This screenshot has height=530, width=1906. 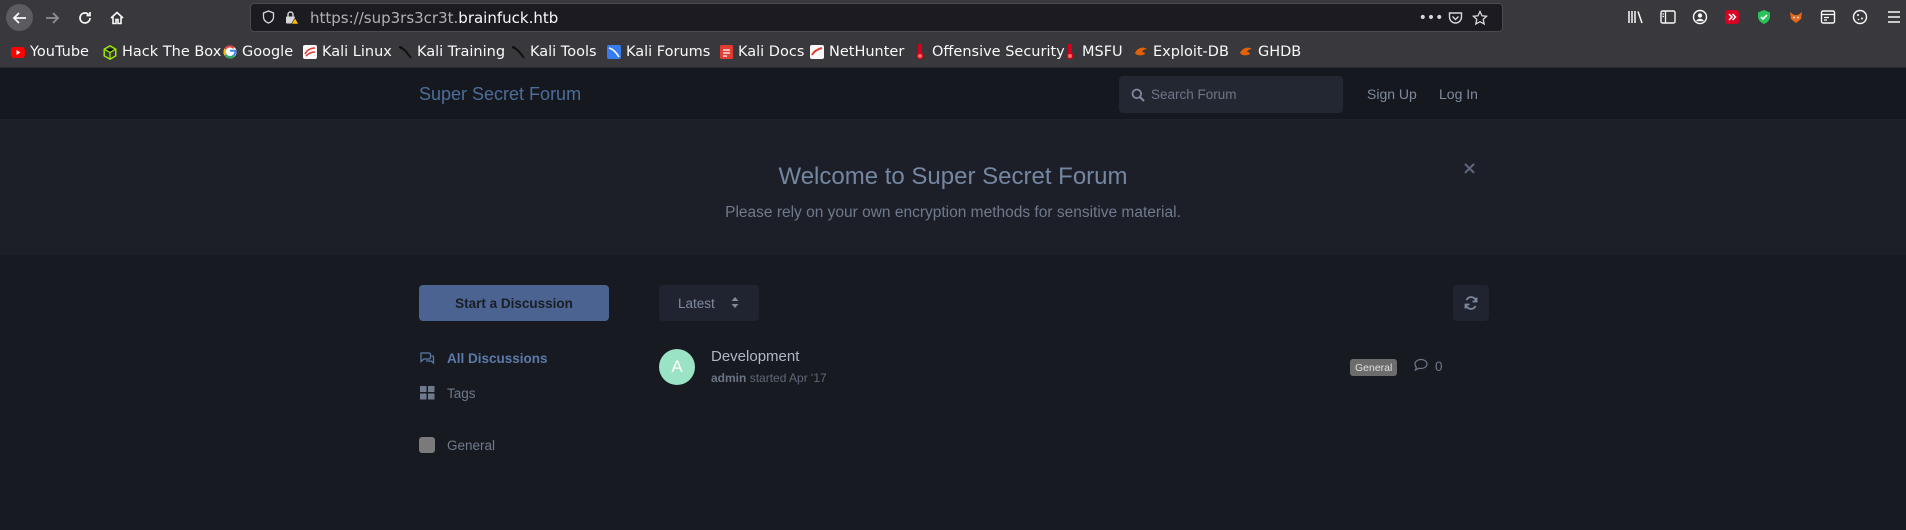 I want to click on tag-color-swatch-icon, so click(x=427, y=445).